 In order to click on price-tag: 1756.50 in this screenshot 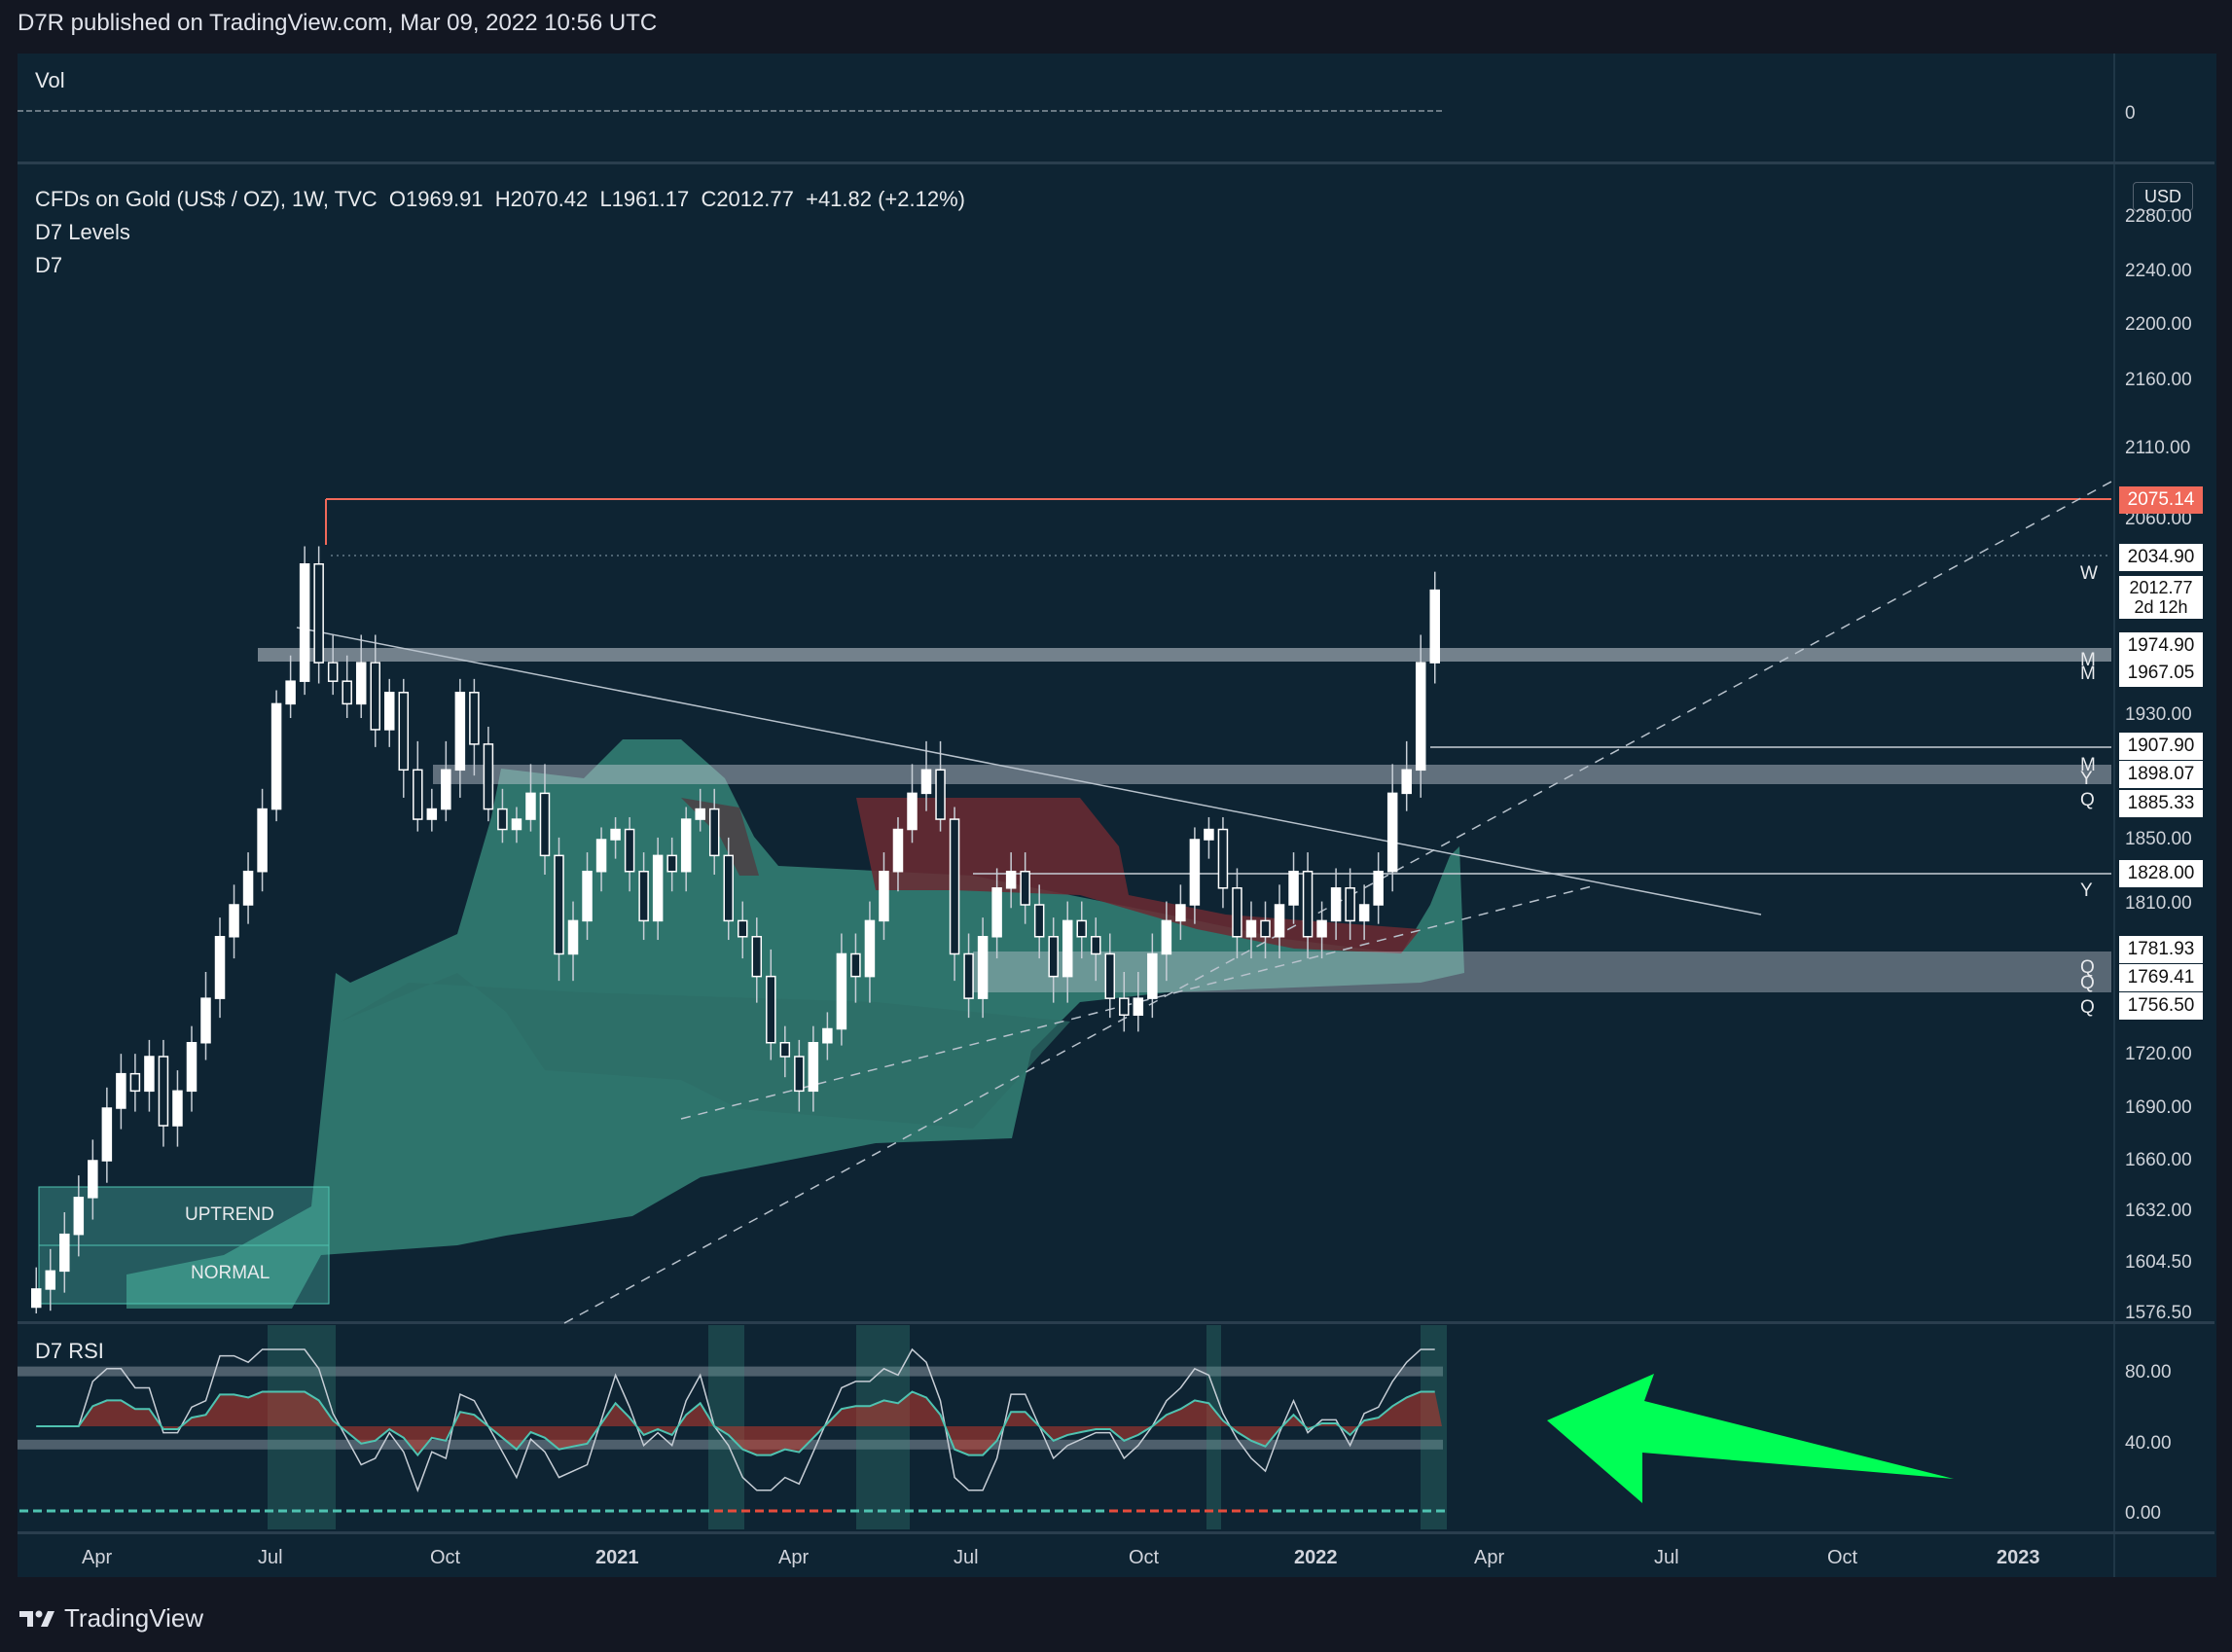, I will do `click(2161, 1006)`.